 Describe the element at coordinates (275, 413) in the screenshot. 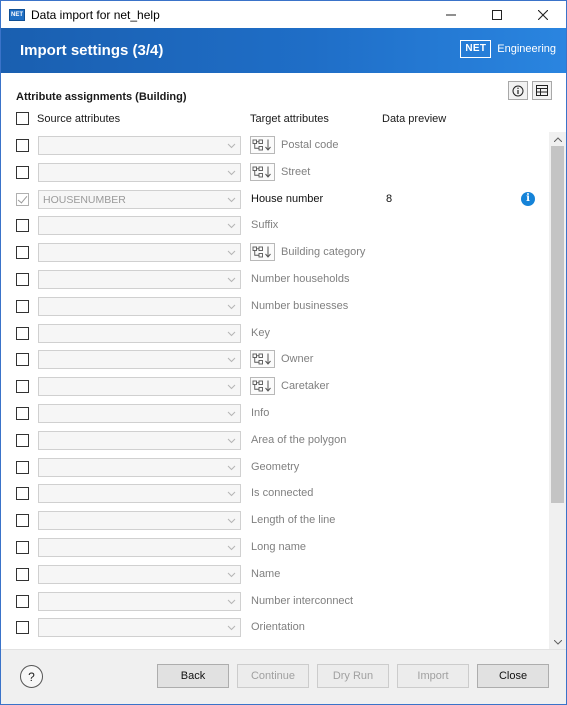

I see `attribute-row: Info` at that location.